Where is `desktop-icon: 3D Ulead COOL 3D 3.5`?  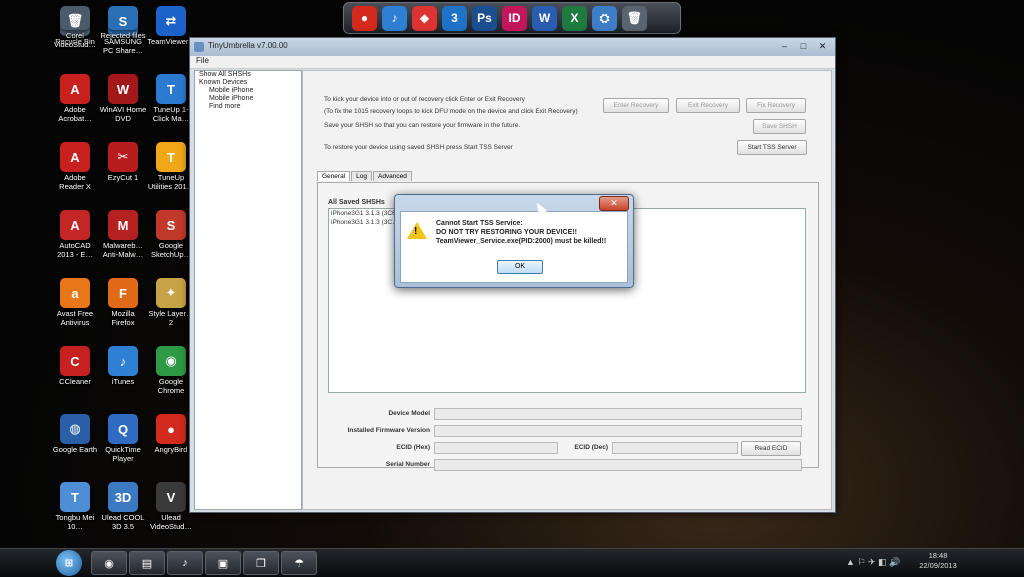 desktop-icon: 3D Ulead COOL 3D 3.5 is located at coordinates (123, 506).